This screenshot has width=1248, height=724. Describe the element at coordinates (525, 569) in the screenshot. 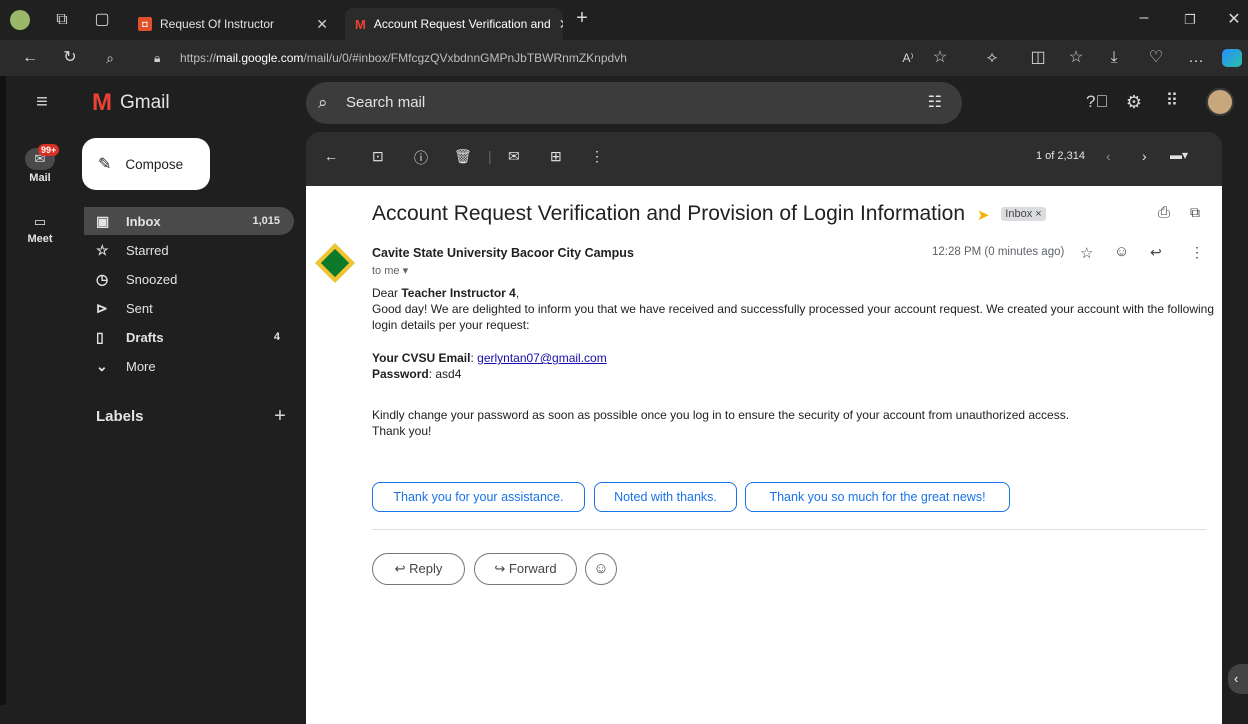

I see `forward-button: ↪ Forward` at that location.